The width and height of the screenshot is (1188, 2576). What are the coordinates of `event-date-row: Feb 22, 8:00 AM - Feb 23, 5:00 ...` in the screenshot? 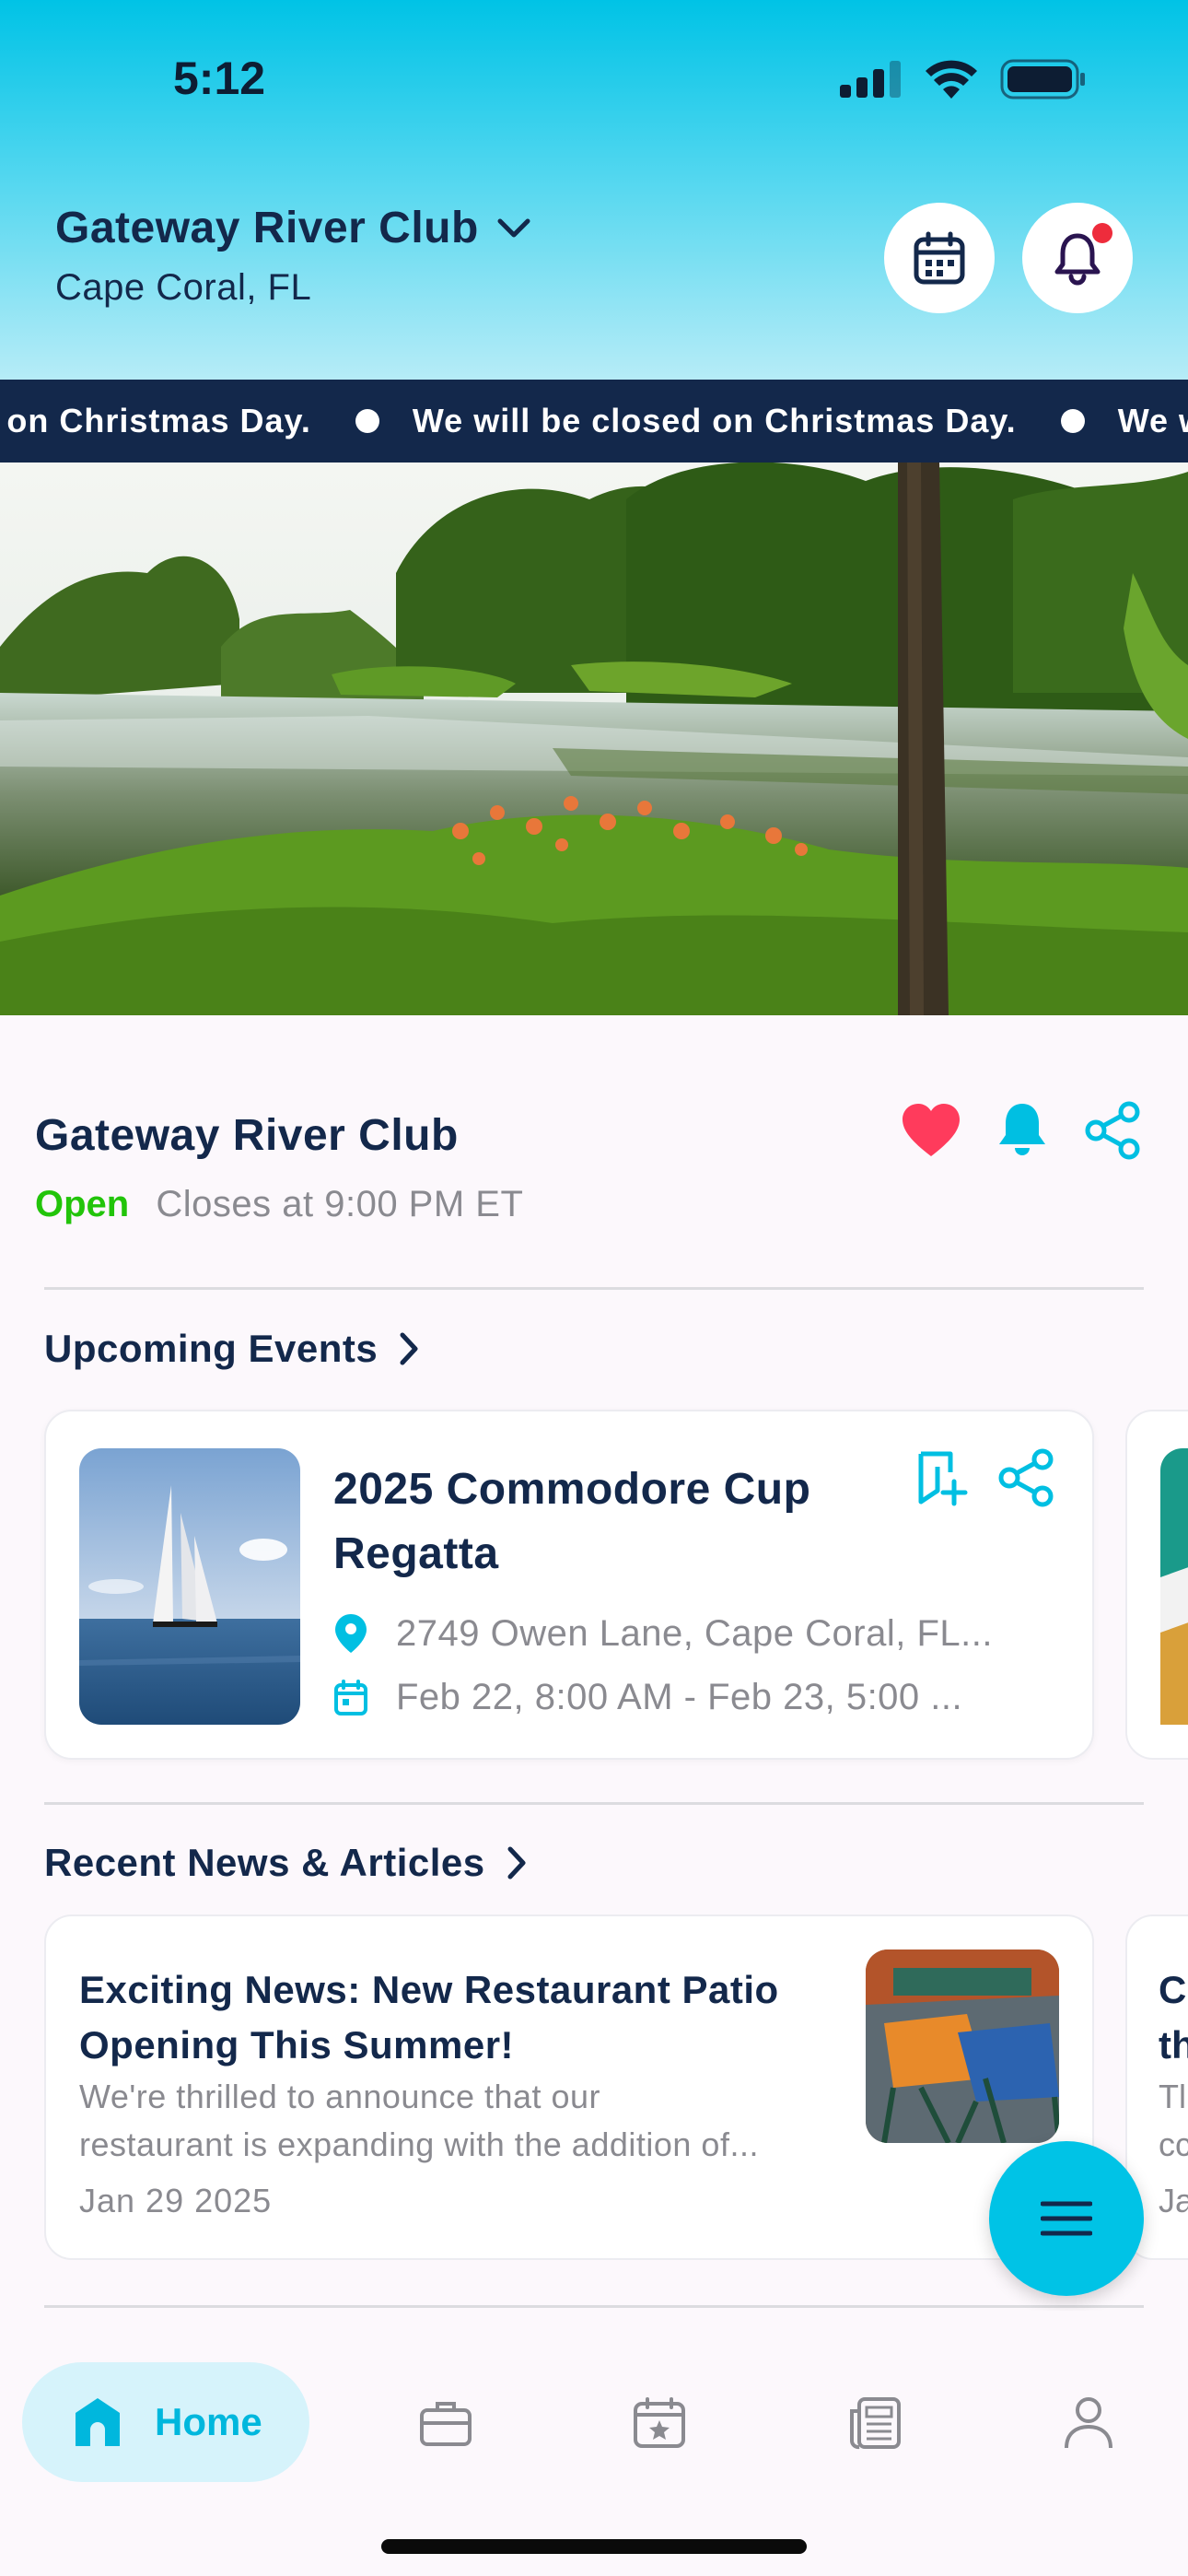 It's located at (696, 1697).